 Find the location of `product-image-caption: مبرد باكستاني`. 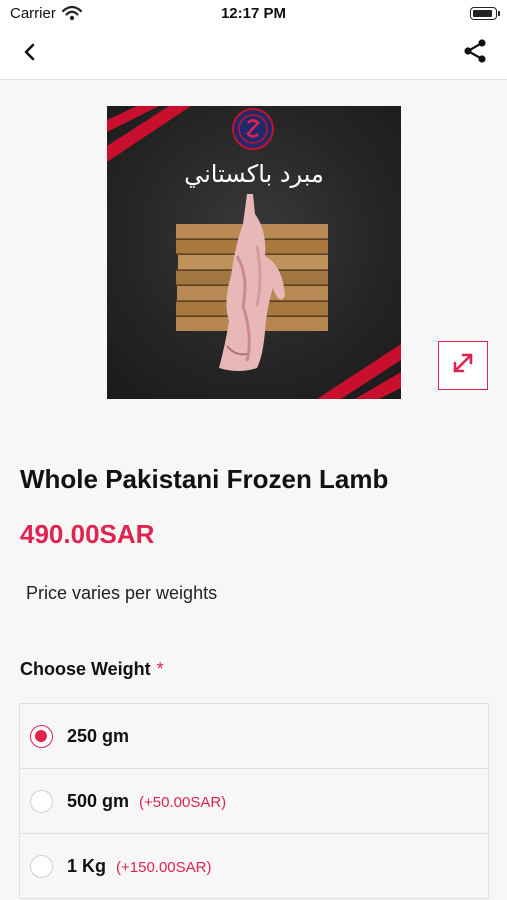

product-image-caption: مبرد باكستاني is located at coordinates (254, 174).